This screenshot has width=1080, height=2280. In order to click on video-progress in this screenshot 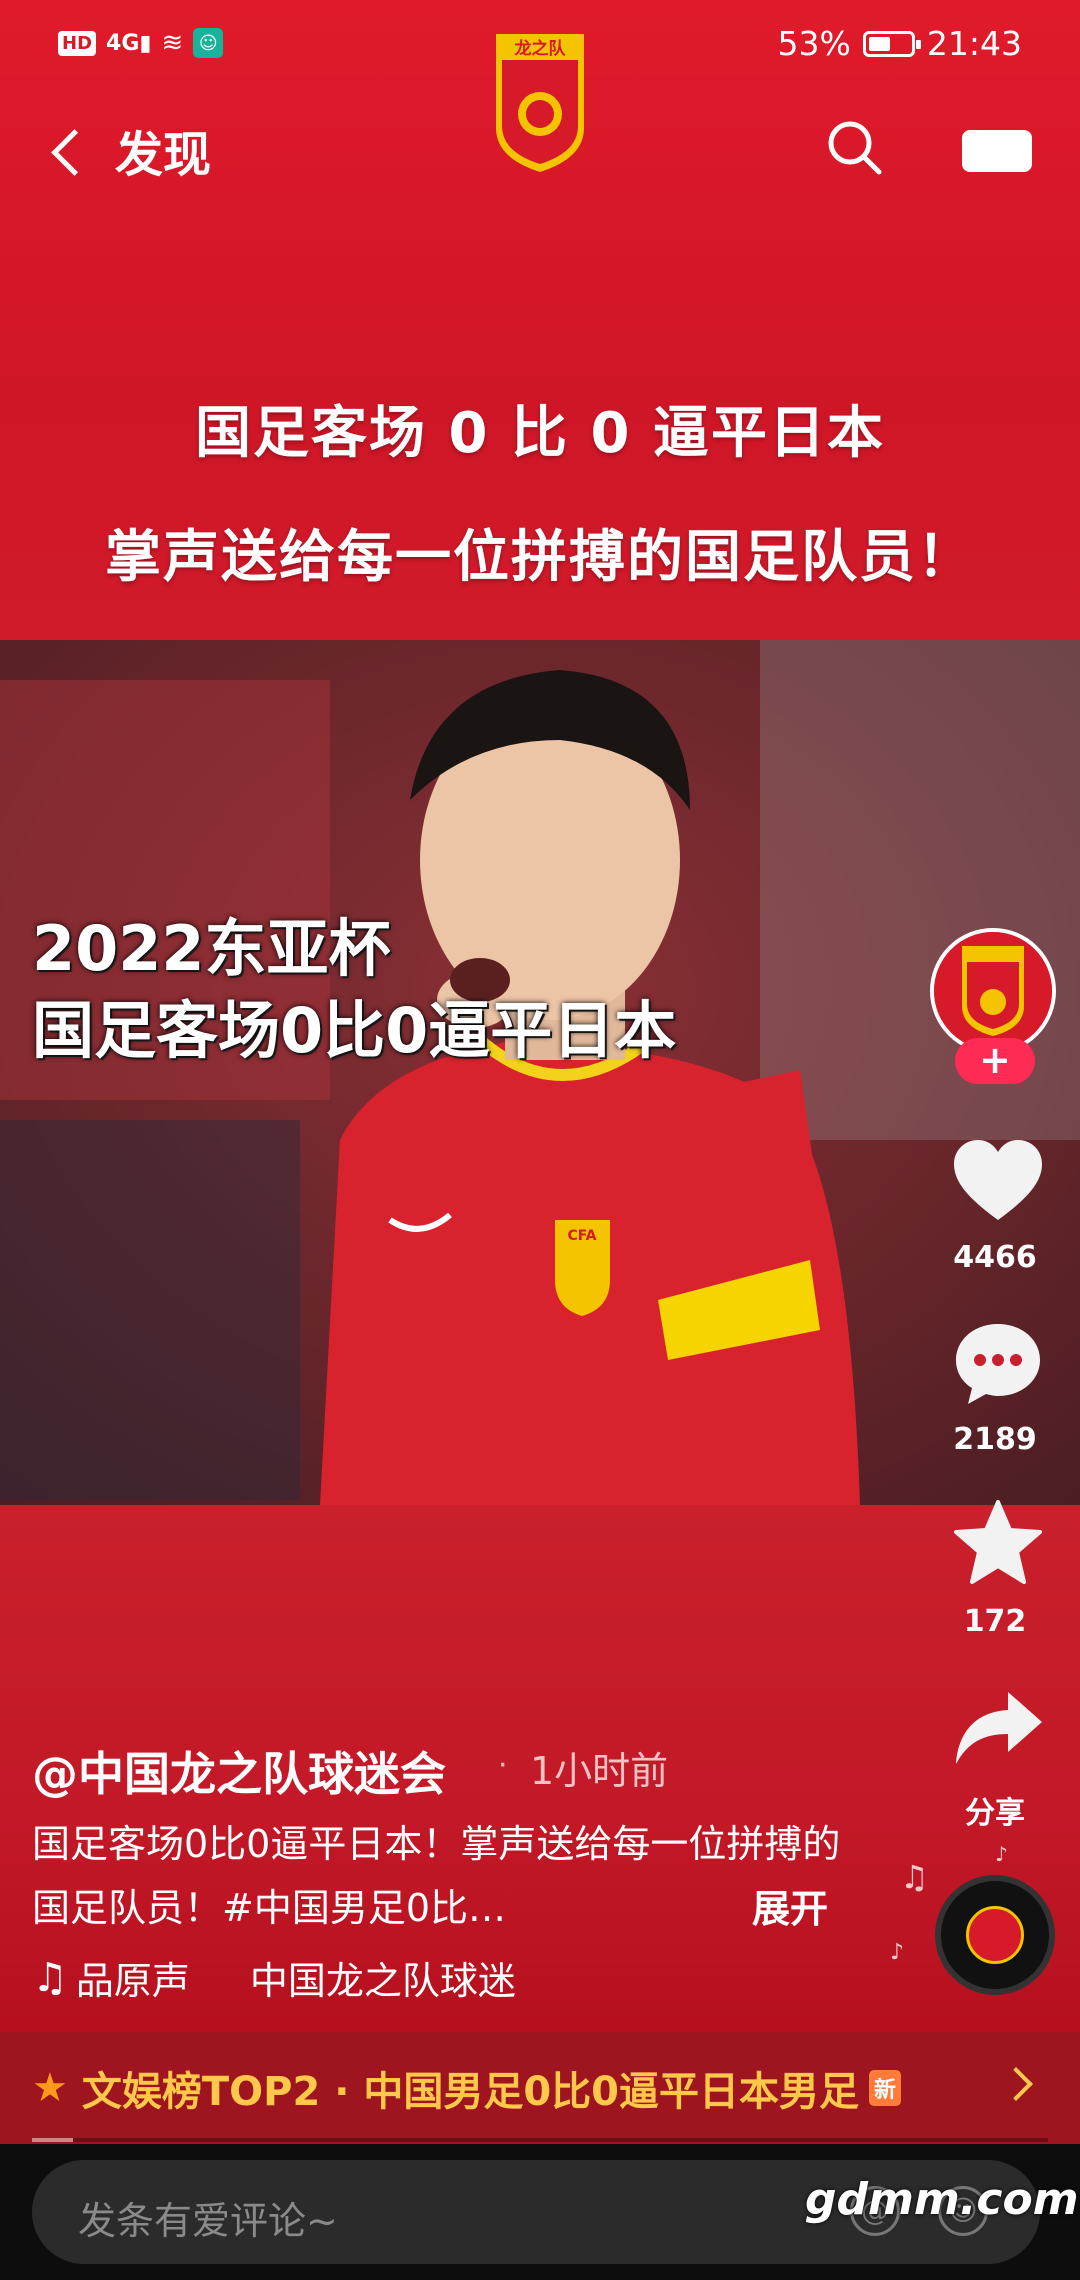, I will do `click(540, 2140)`.